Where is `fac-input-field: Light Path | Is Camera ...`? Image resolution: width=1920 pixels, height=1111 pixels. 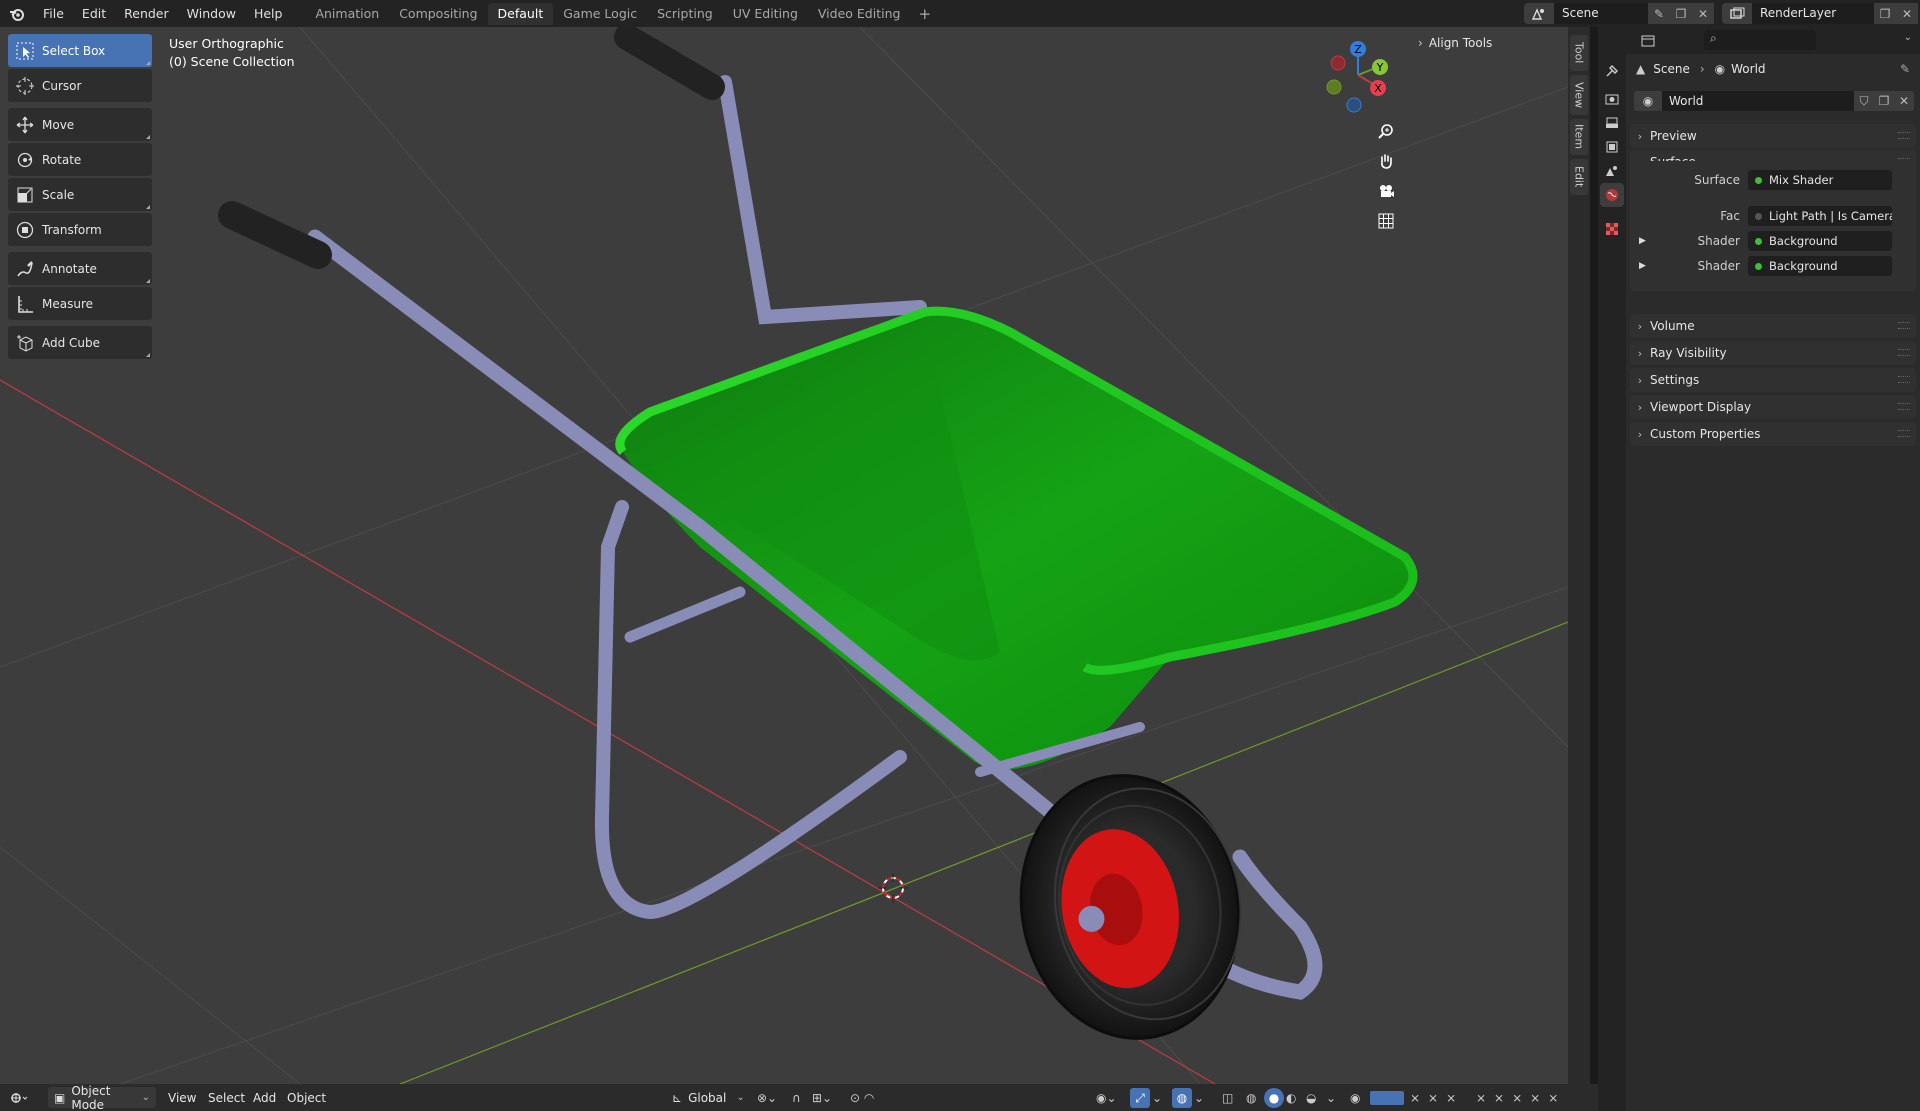
fac-input-field: Light Path | Is Camera ... is located at coordinates (1820, 216).